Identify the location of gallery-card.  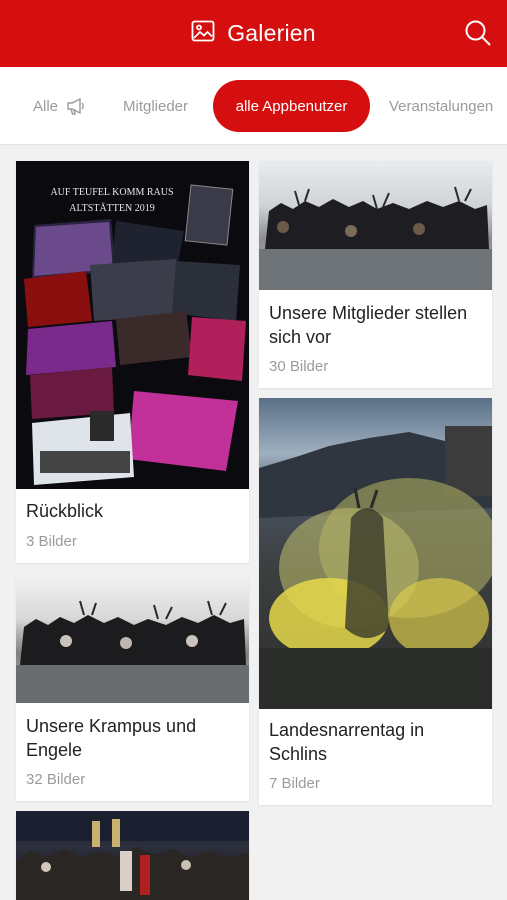
(132, 855).